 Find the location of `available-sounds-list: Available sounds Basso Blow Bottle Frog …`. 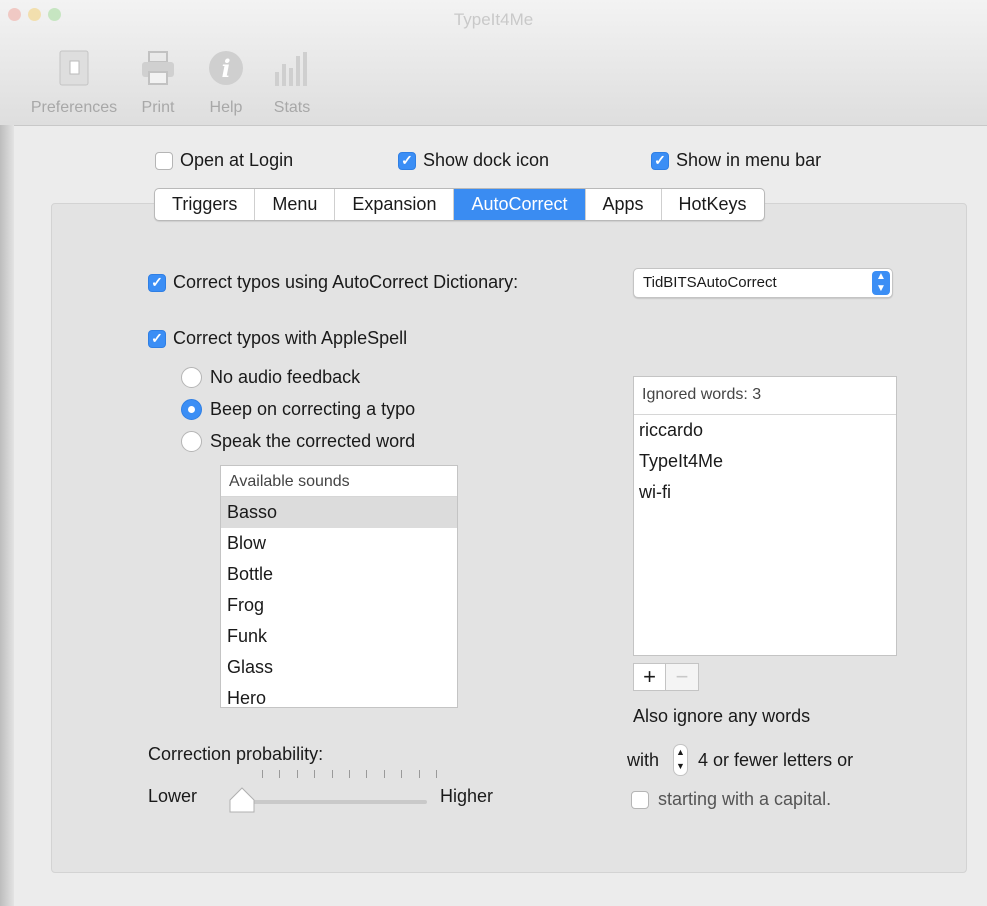

available-sounds-list: Available sounds Basso Blow Bottle Frog … is located at coordinates (339, 586).